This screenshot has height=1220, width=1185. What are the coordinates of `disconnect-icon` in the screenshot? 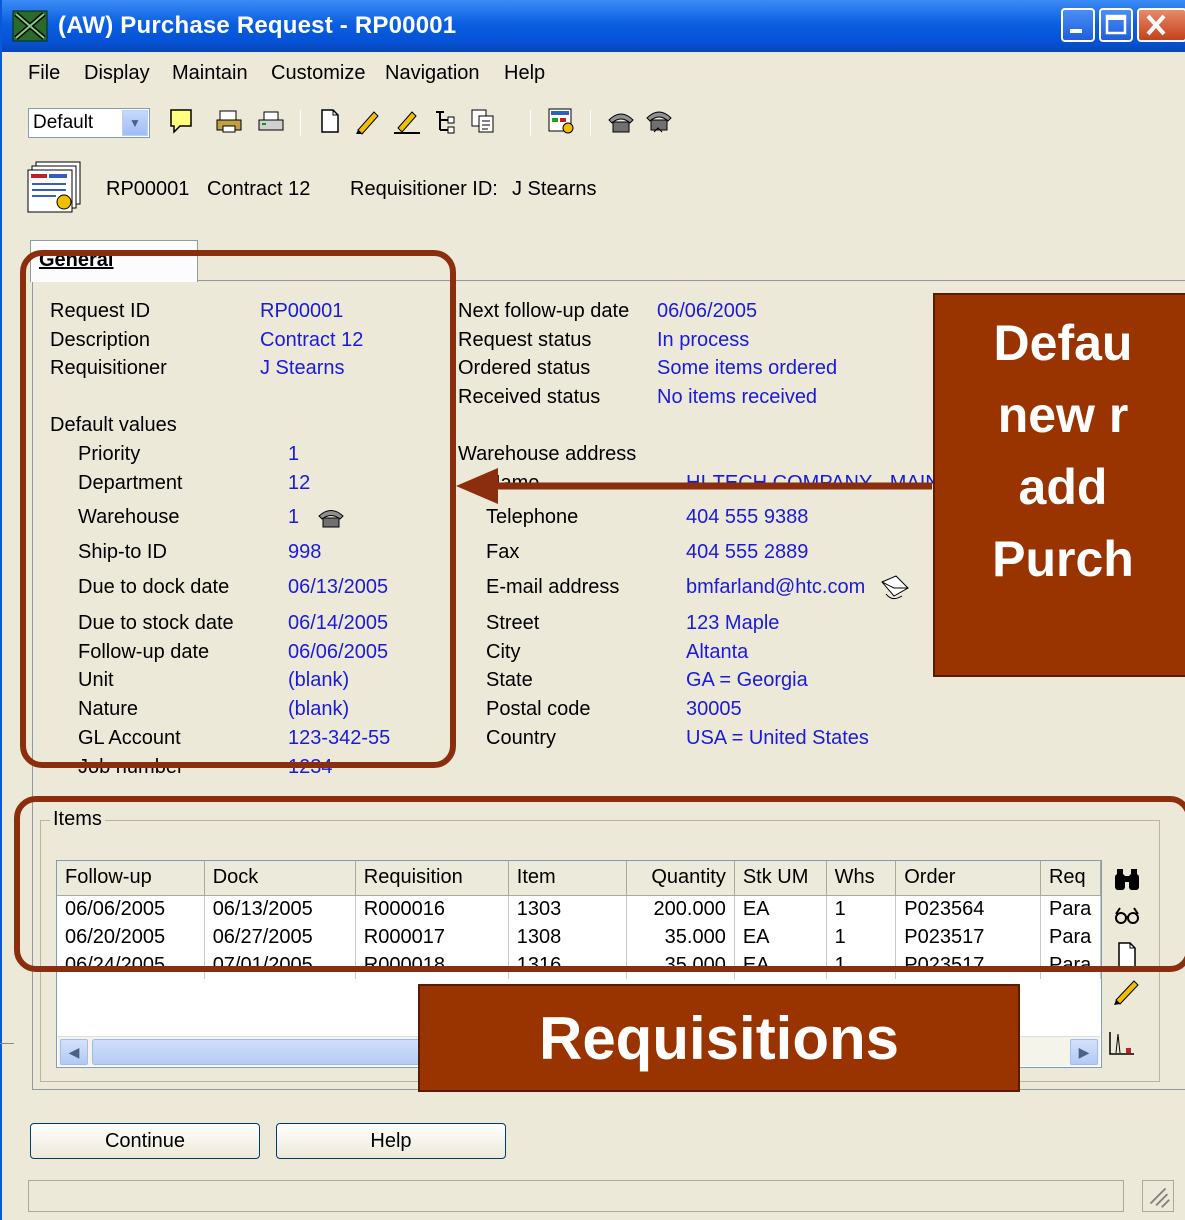 It's located at (659, 121).